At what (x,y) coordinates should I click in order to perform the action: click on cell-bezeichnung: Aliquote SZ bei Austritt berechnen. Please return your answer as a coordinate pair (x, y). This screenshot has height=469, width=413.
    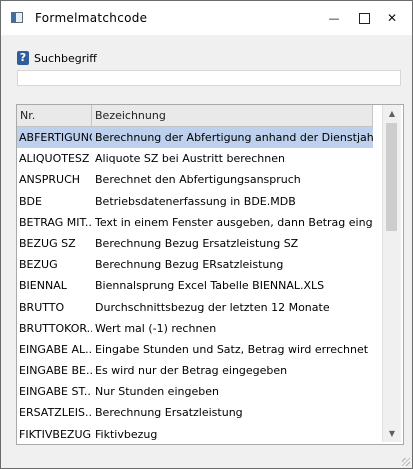
    Looking at the image, I should click on (190, 159).